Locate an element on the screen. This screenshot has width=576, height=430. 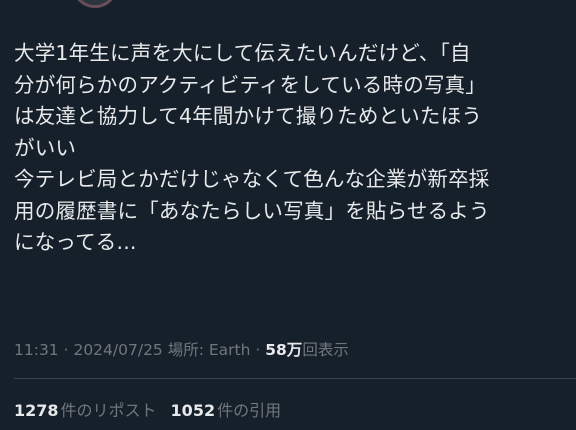
avatar is located at coordinates (95, 4).